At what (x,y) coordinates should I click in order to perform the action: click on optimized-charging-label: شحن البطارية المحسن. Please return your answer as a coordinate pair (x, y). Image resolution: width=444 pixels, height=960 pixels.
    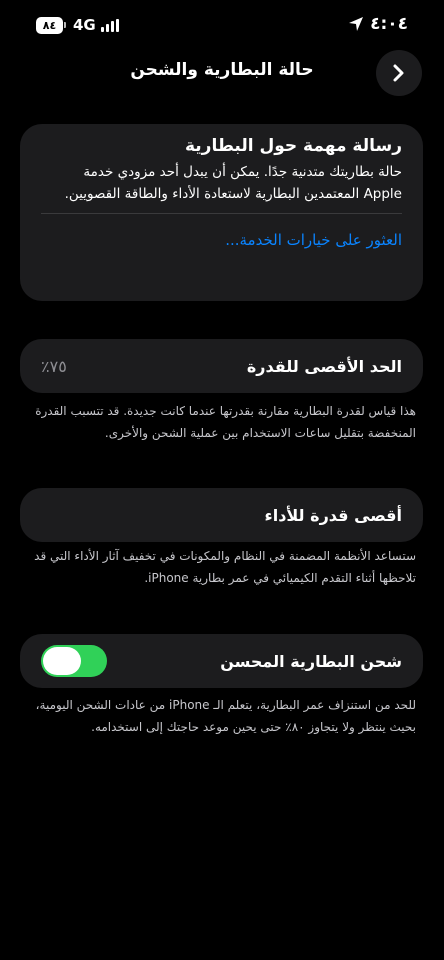
    Looking at the image, I should click on (311, 661).